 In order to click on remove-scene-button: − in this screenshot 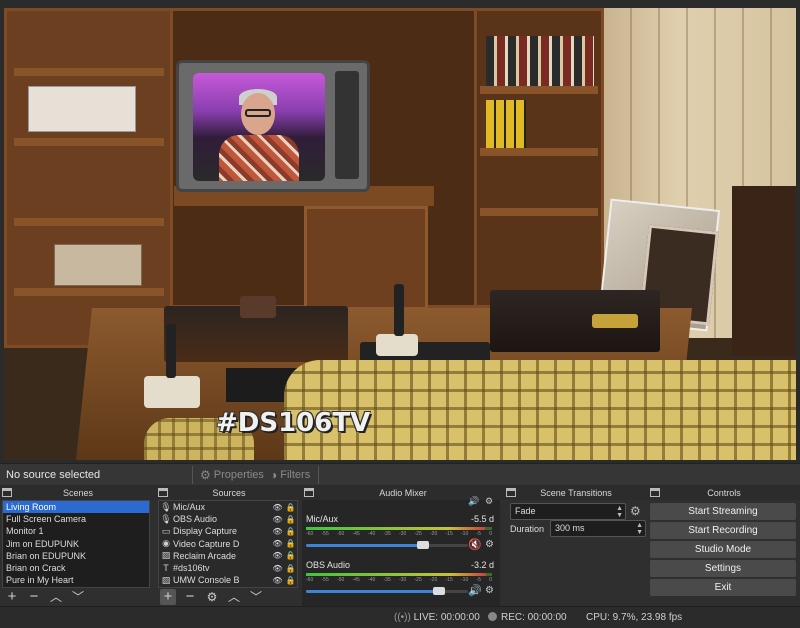, I will do `click(34, 597)`.